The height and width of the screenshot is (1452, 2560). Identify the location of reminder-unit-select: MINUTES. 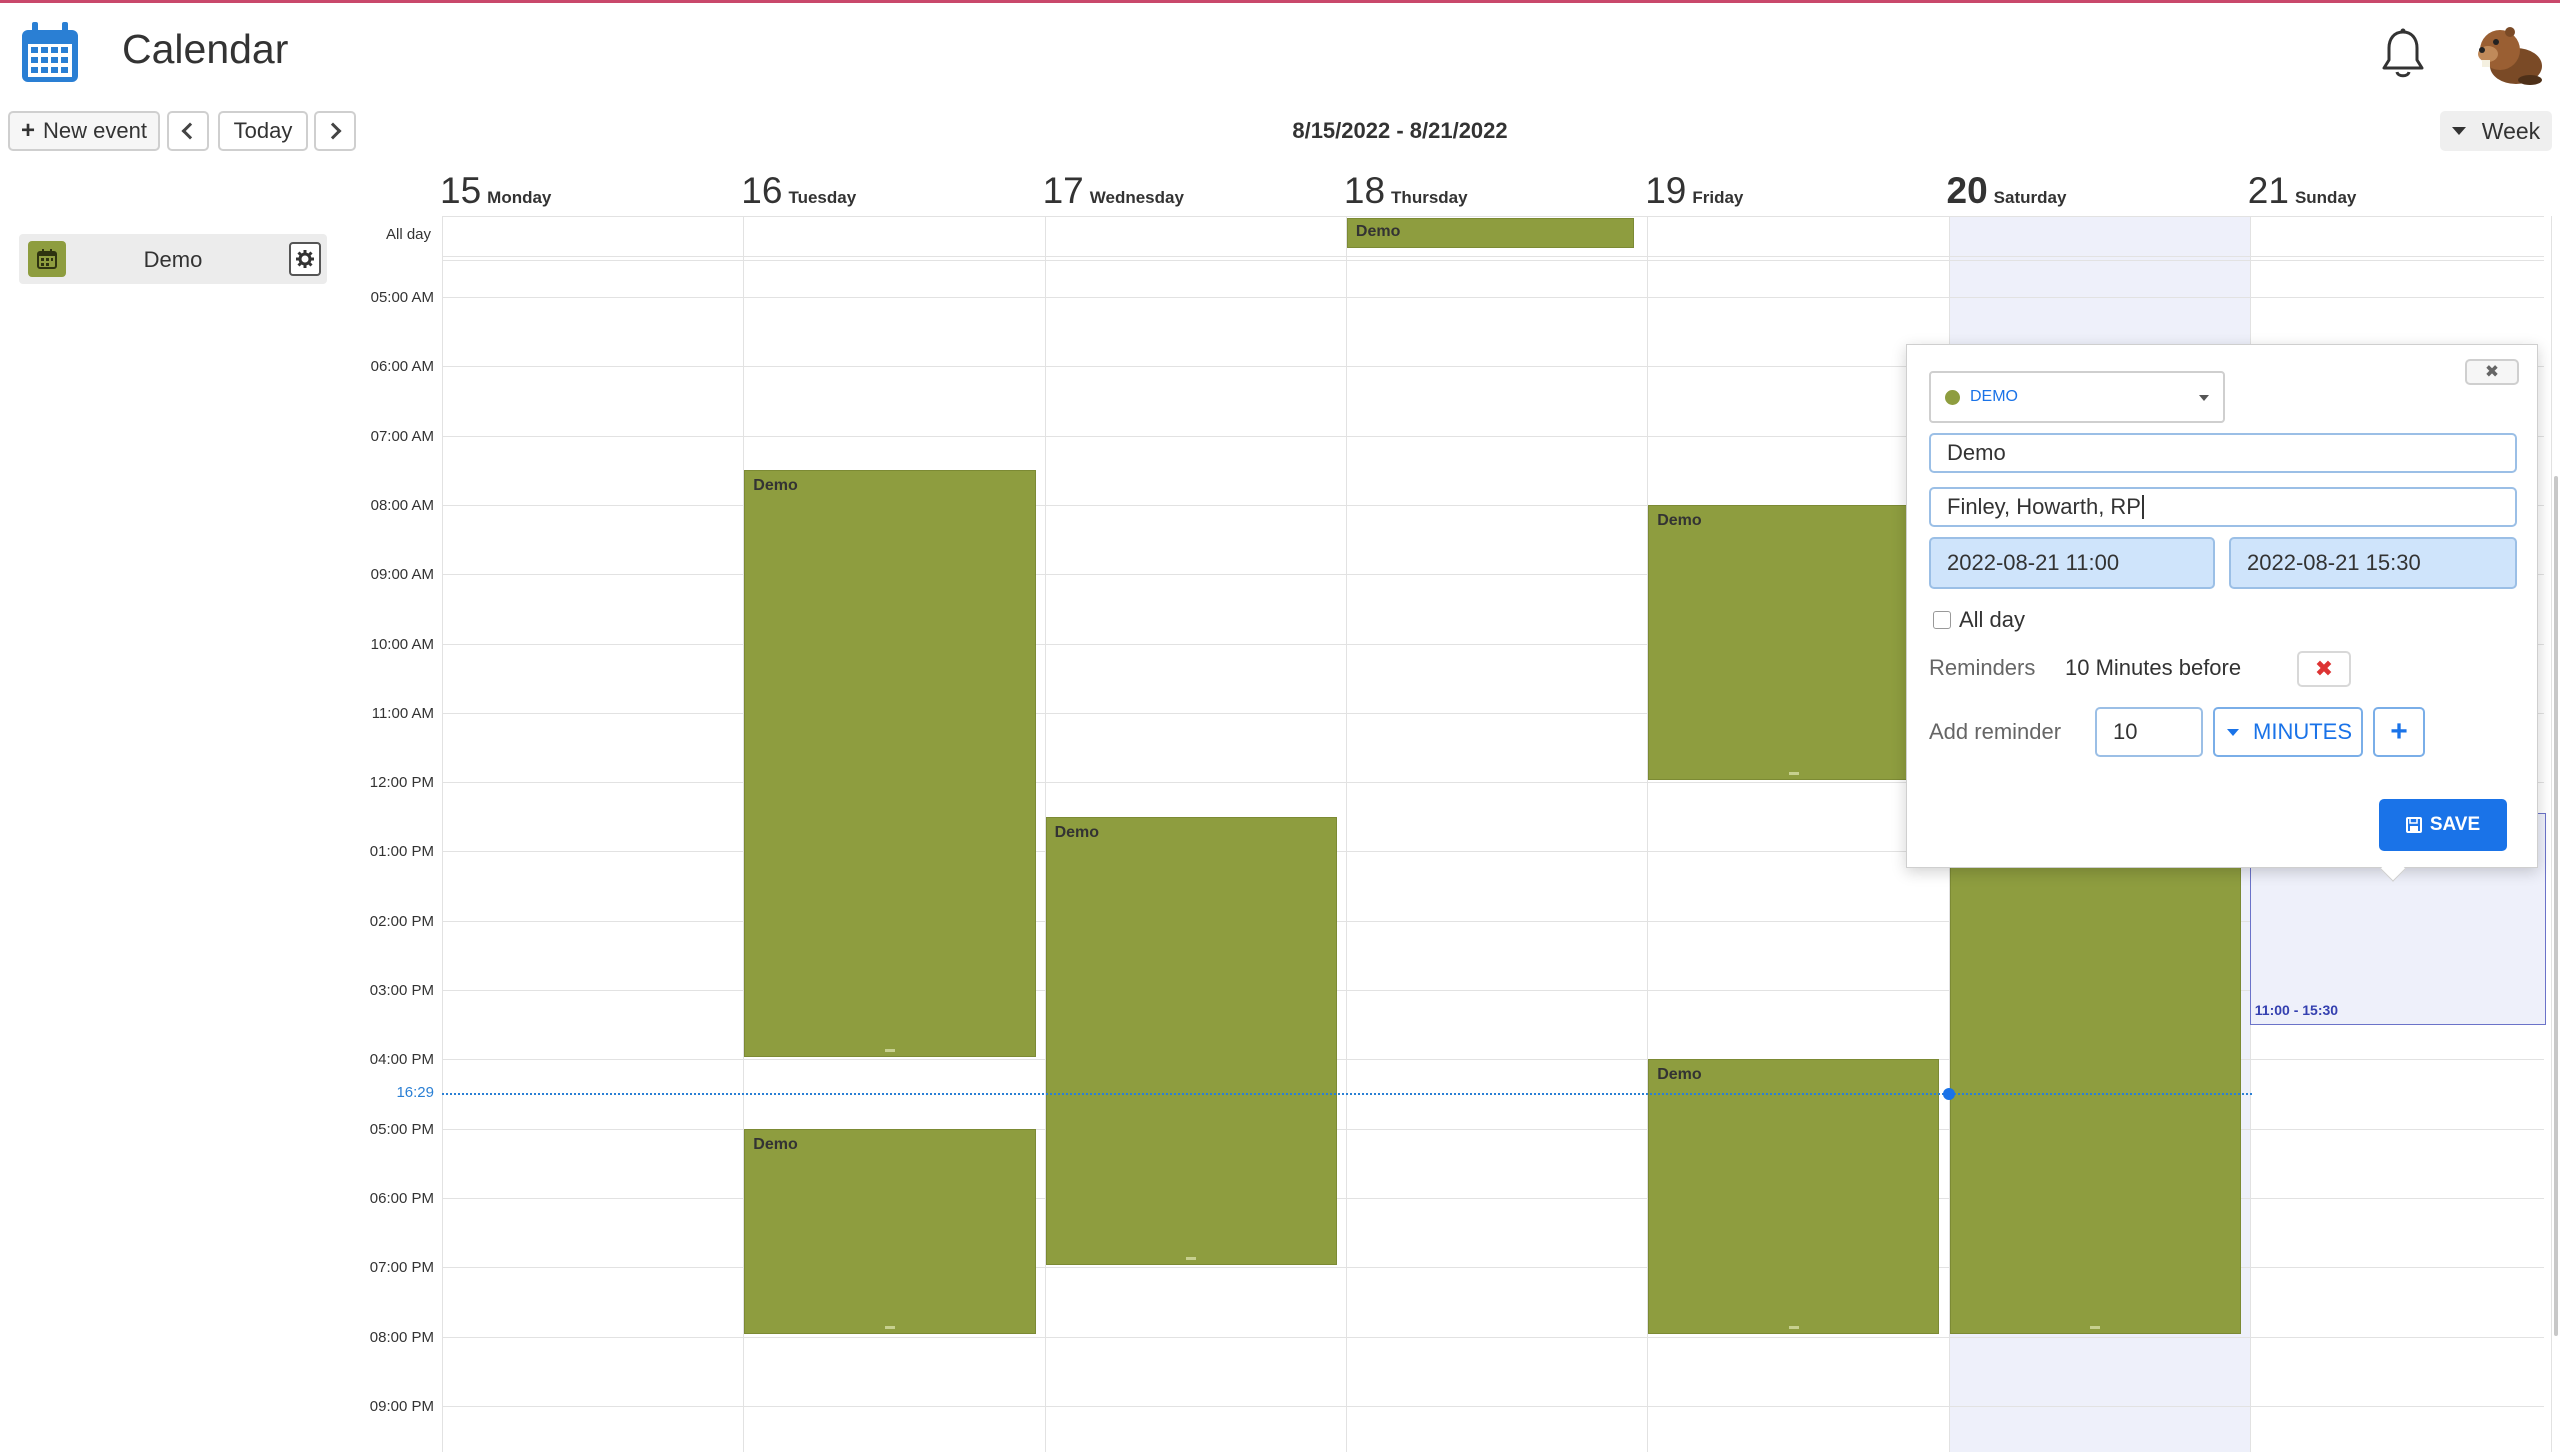
(2288, 732).